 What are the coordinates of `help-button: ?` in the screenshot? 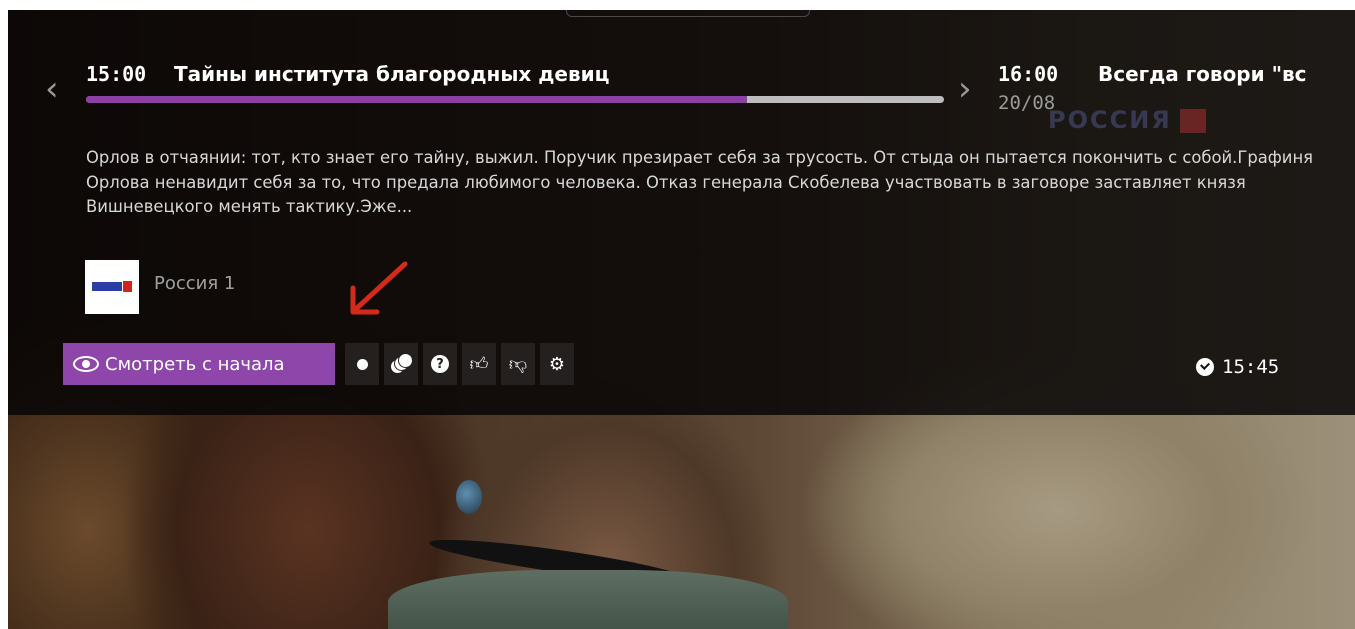 It's located at (440, 364).